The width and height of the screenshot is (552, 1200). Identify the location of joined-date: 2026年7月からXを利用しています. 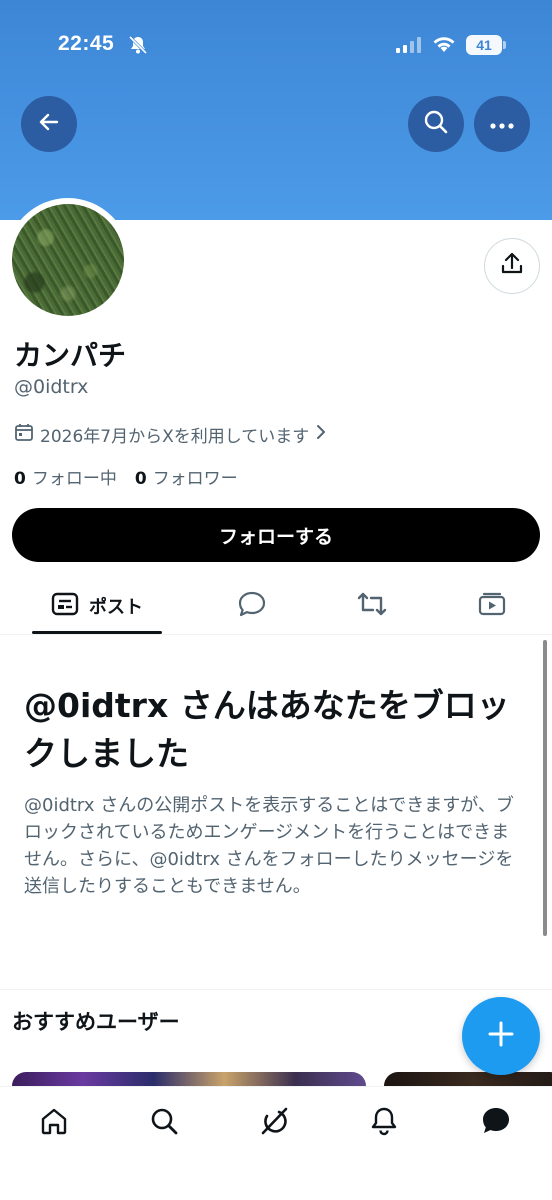
(170, 434).